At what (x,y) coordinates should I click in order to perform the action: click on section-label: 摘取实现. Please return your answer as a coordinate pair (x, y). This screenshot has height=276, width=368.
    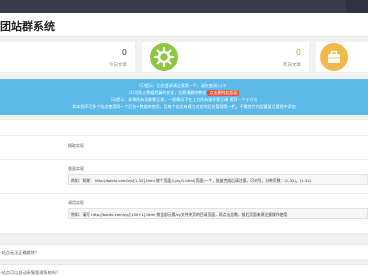
    Looking at the image, I should click on (76, 145).